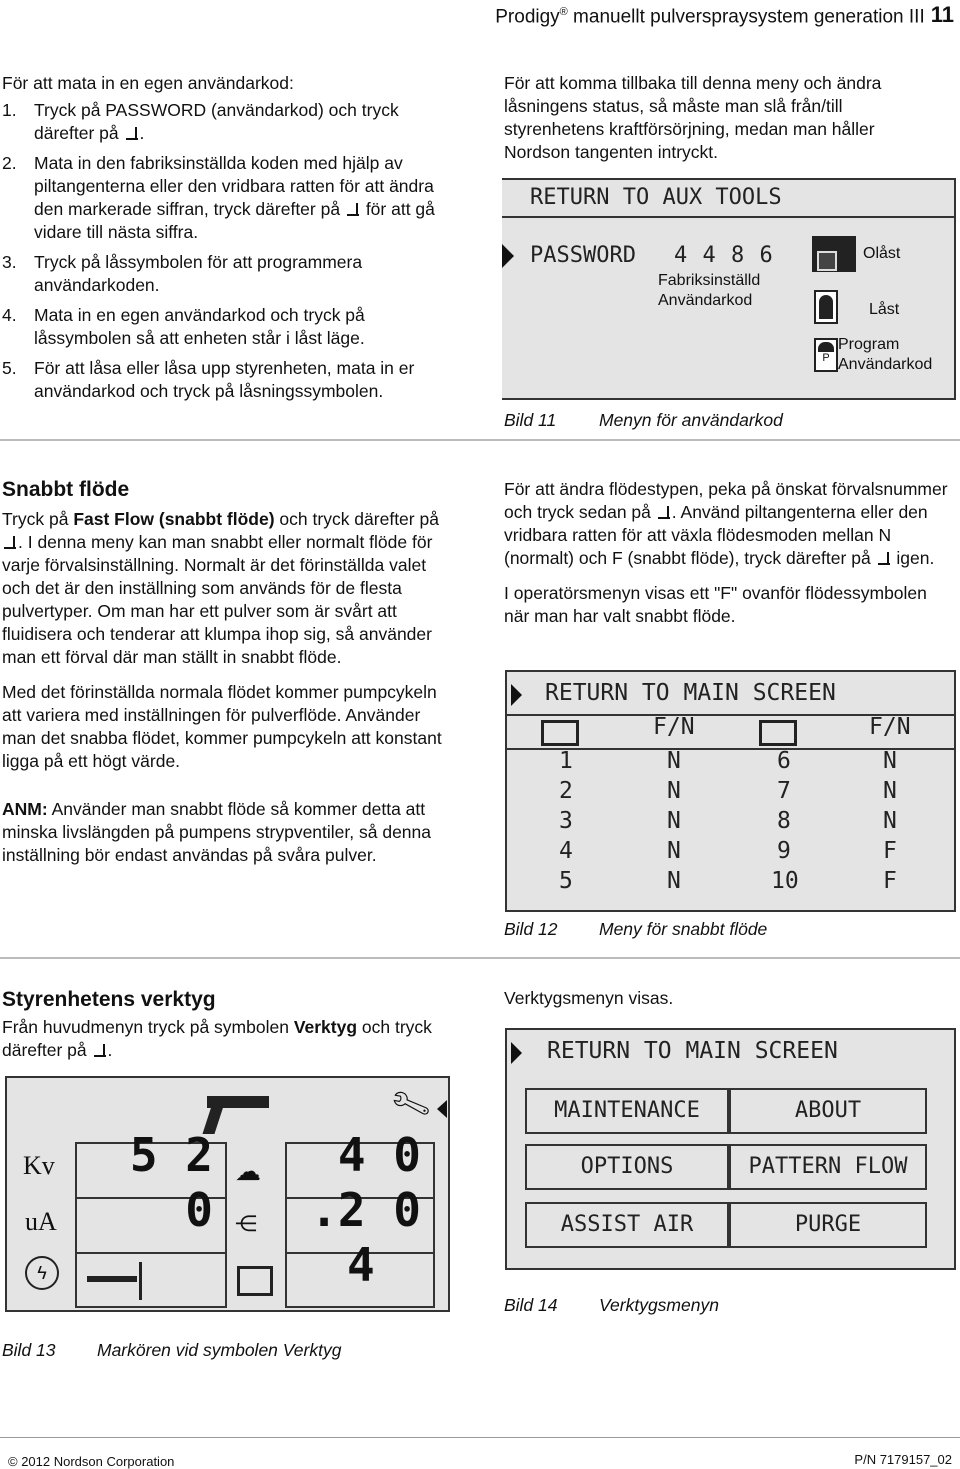 The image size is (960, 1469). I want to click on password-code: 4 4 8 6, so click(723, 255).